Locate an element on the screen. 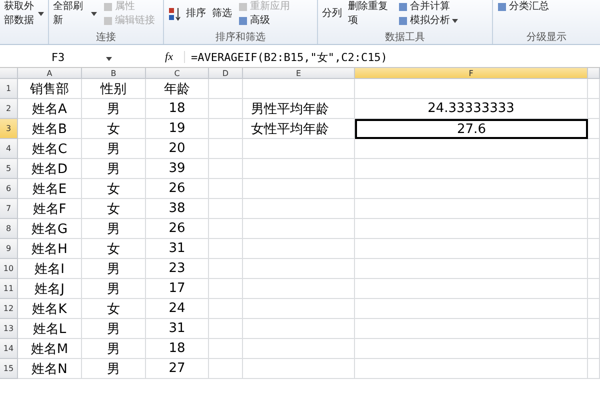 This screenshot has width=600, height=400. row-header: 12 is located at coordinates (9, 309).